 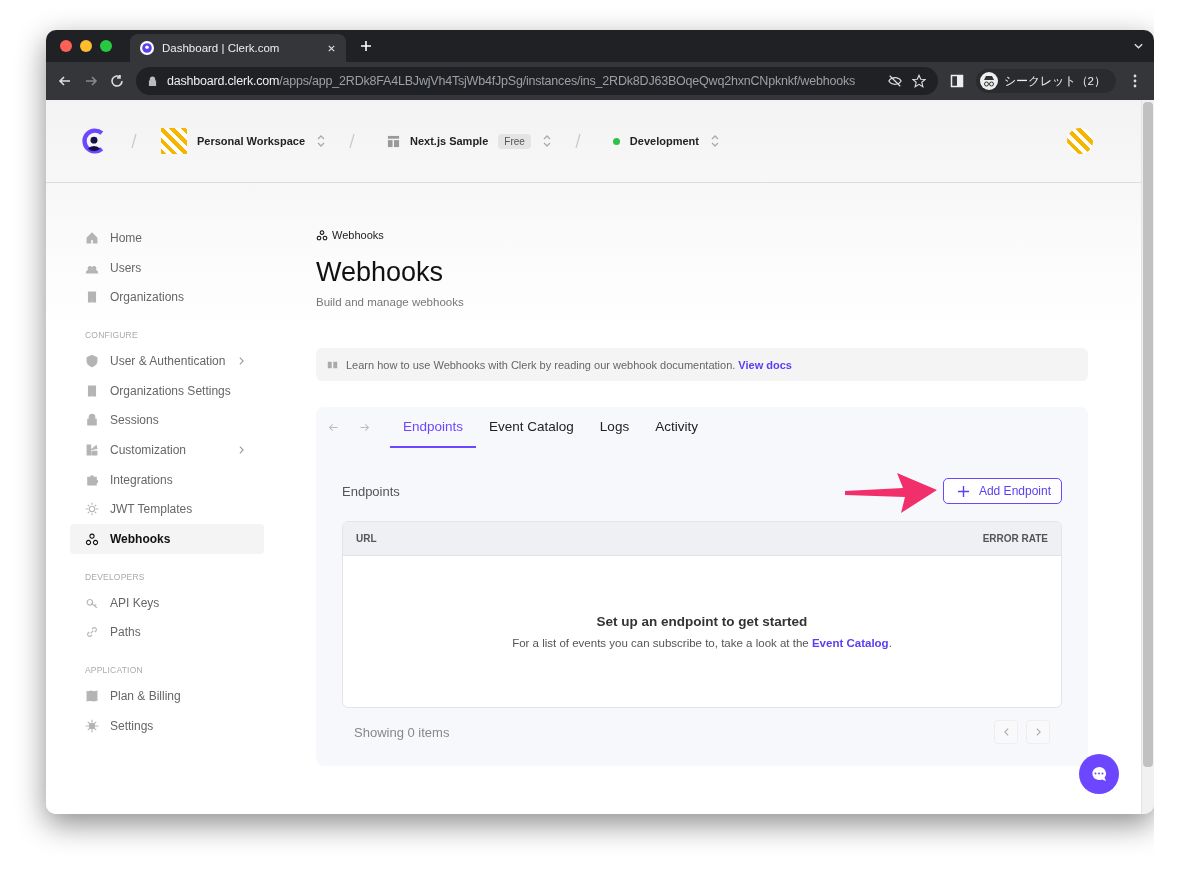 I want to click on chat-button, so click(x=1099, y=774).